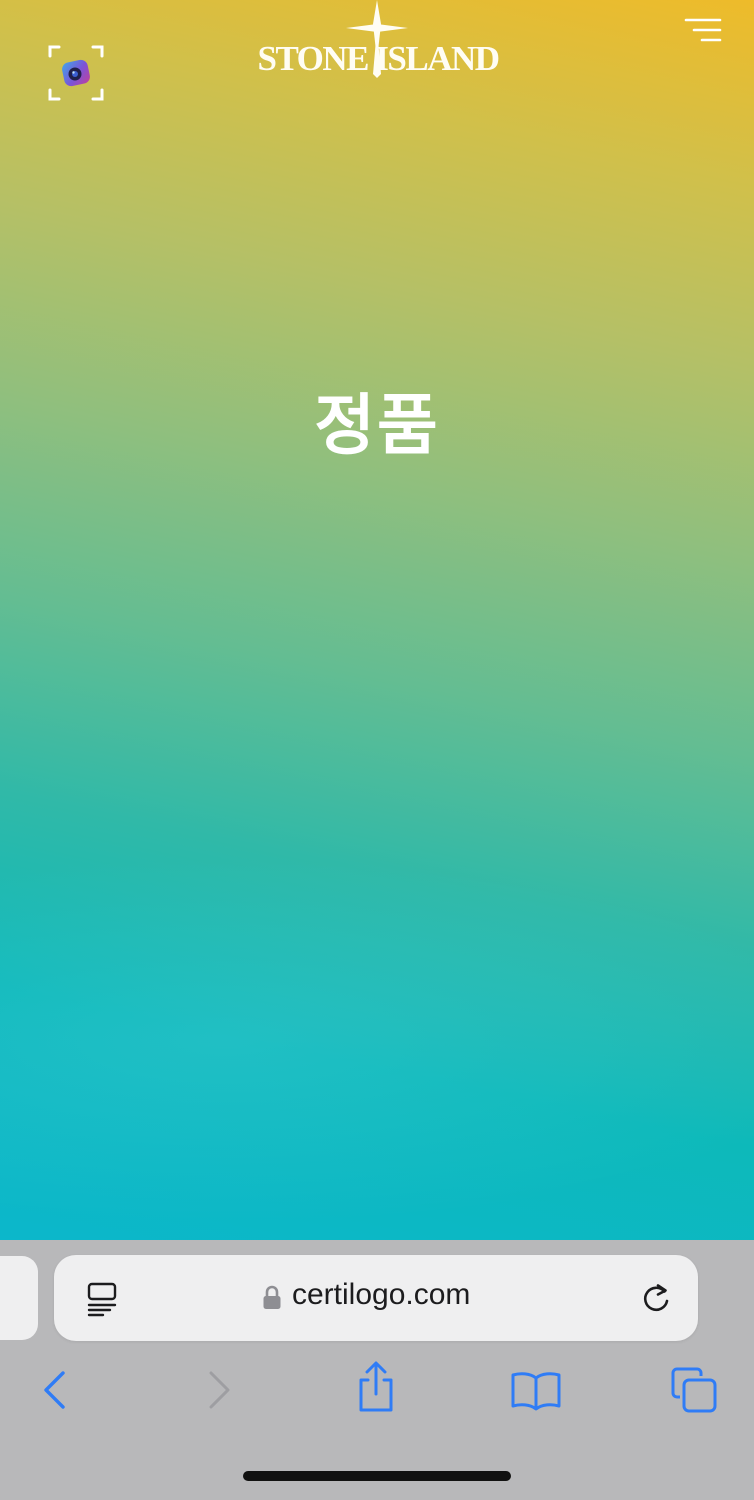  I want to click on reader-view-button, so click(102, 1299).